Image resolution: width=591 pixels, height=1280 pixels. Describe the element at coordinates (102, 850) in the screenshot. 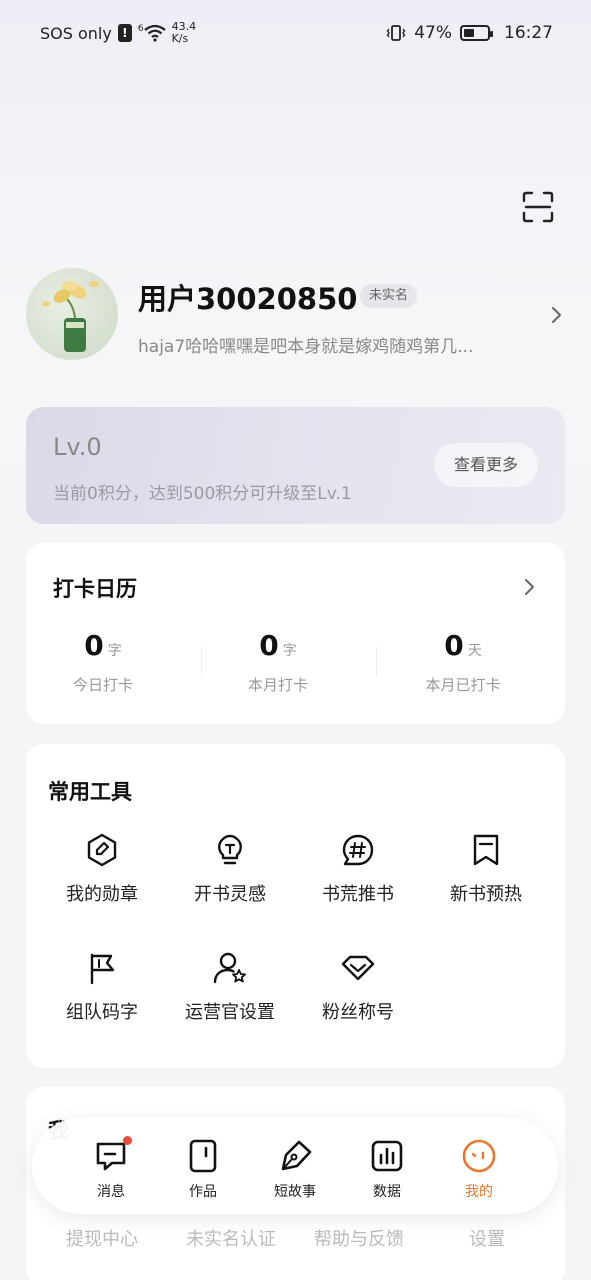

I see `medal-icon` at that location.